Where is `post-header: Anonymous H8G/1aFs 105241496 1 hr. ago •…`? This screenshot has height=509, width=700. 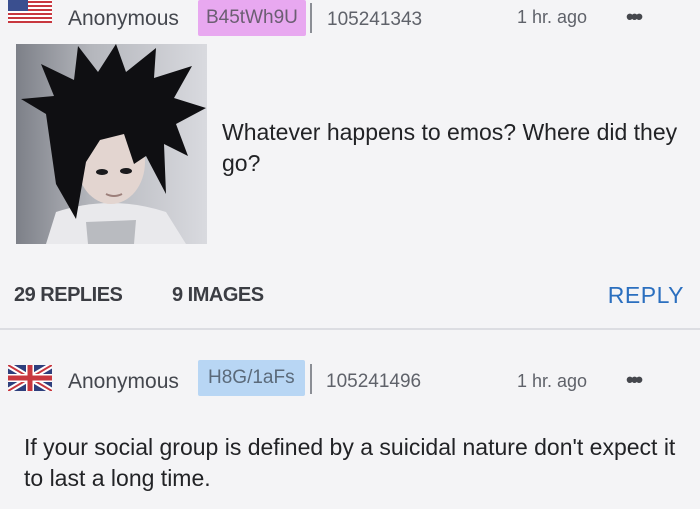 post-header: Anonymous H8G/1aFs 105241496 1 hr. ago •… is located at coordinates (350, 380).